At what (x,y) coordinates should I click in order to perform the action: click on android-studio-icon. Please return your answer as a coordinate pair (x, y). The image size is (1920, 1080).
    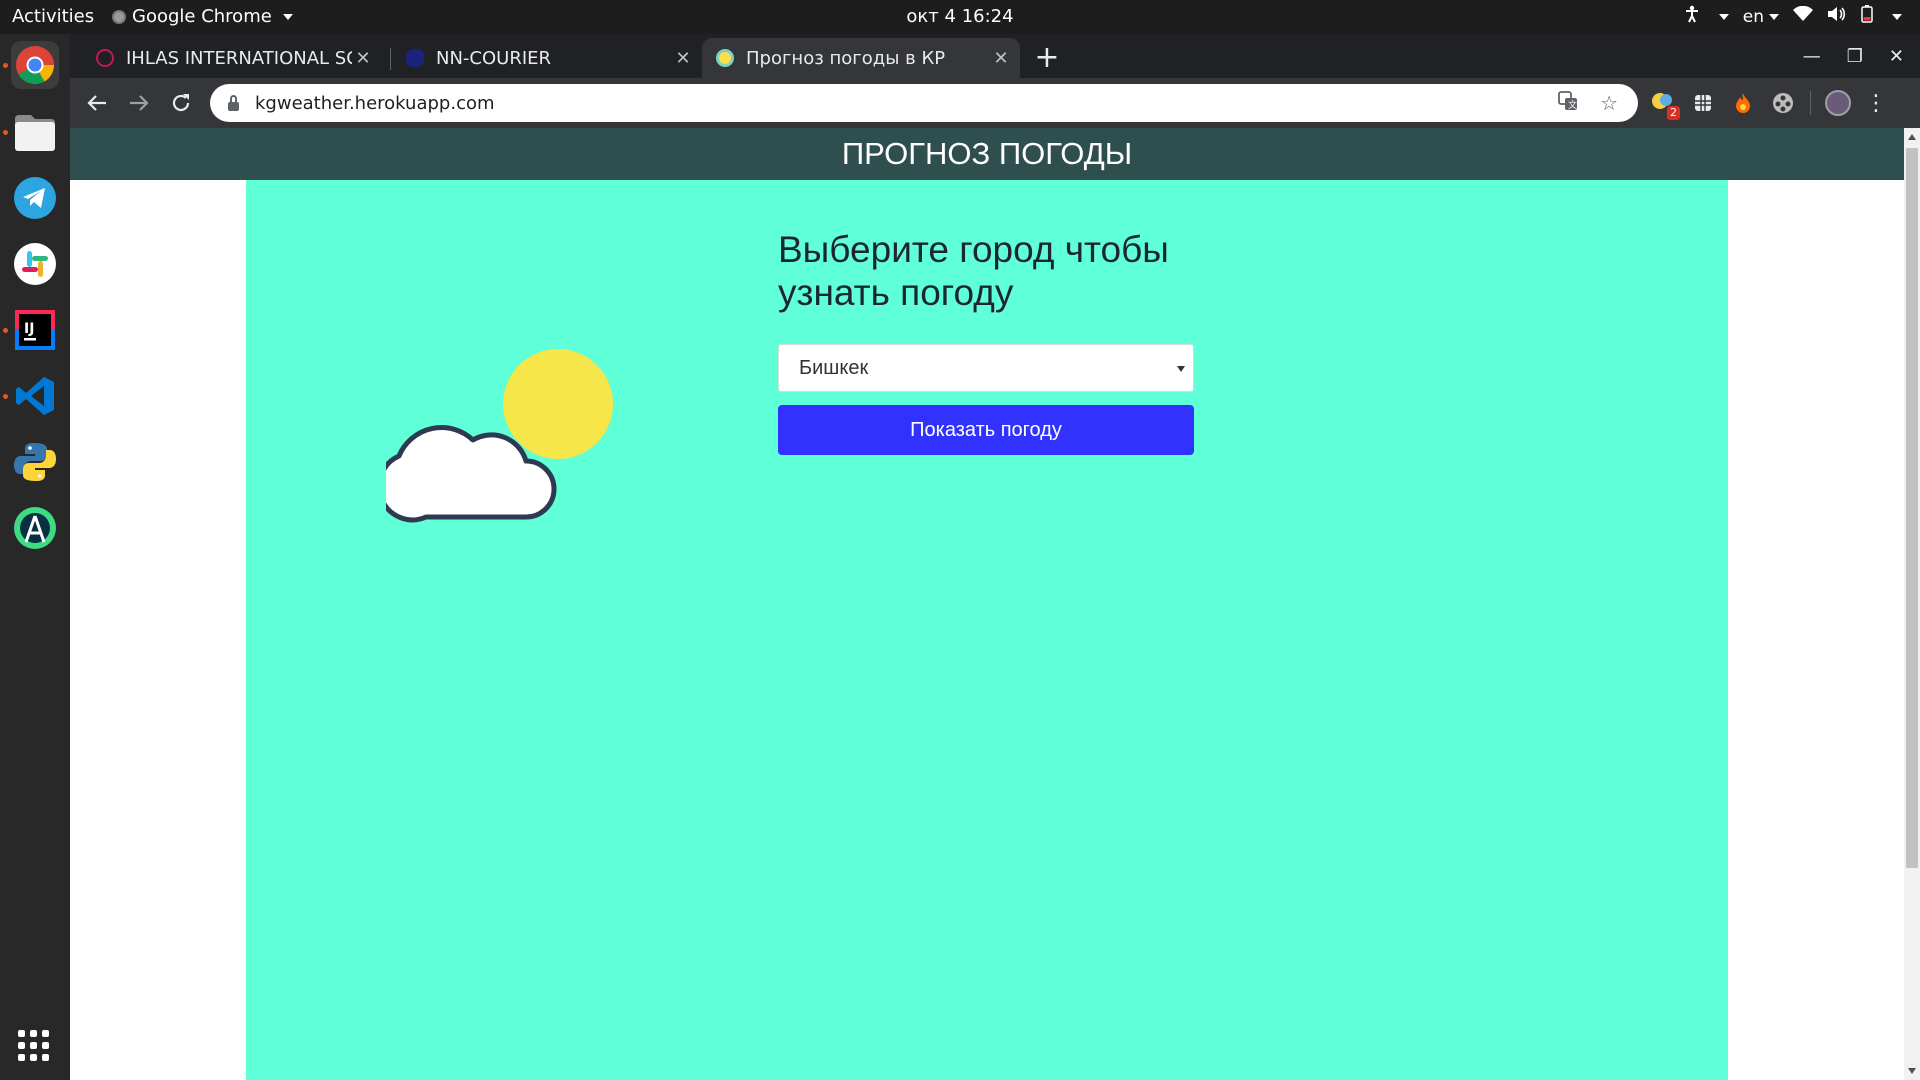
    Looking at the image, I should click on (35, 528).